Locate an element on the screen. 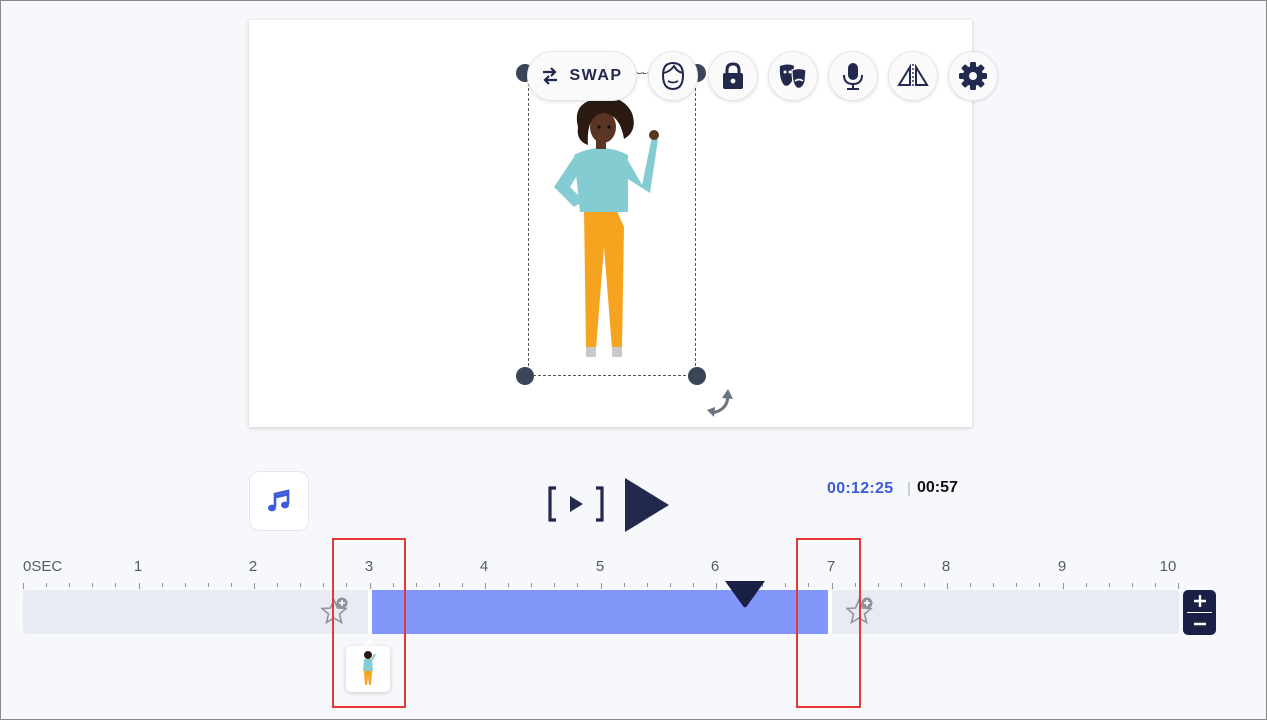  resize-handle-bottom-left is located at coordinates (525, 376).